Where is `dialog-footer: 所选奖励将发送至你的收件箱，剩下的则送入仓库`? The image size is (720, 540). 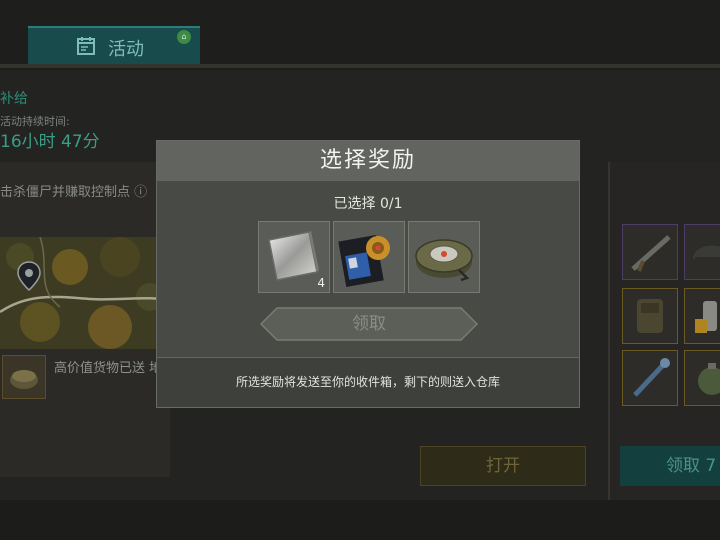
dialog-footer: 所选奖励将发送至你的收件箱，剩下的则送入仓库 is located at coordinates (368, 382).